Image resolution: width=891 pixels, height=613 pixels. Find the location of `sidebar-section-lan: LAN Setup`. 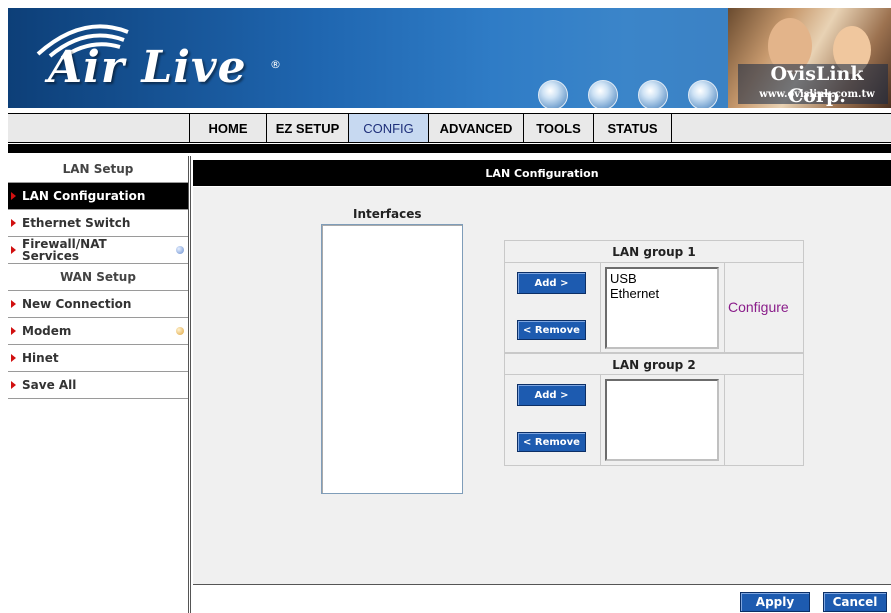

sidebar-section-lan: LAN Setup is located at coordinates (98, 169).